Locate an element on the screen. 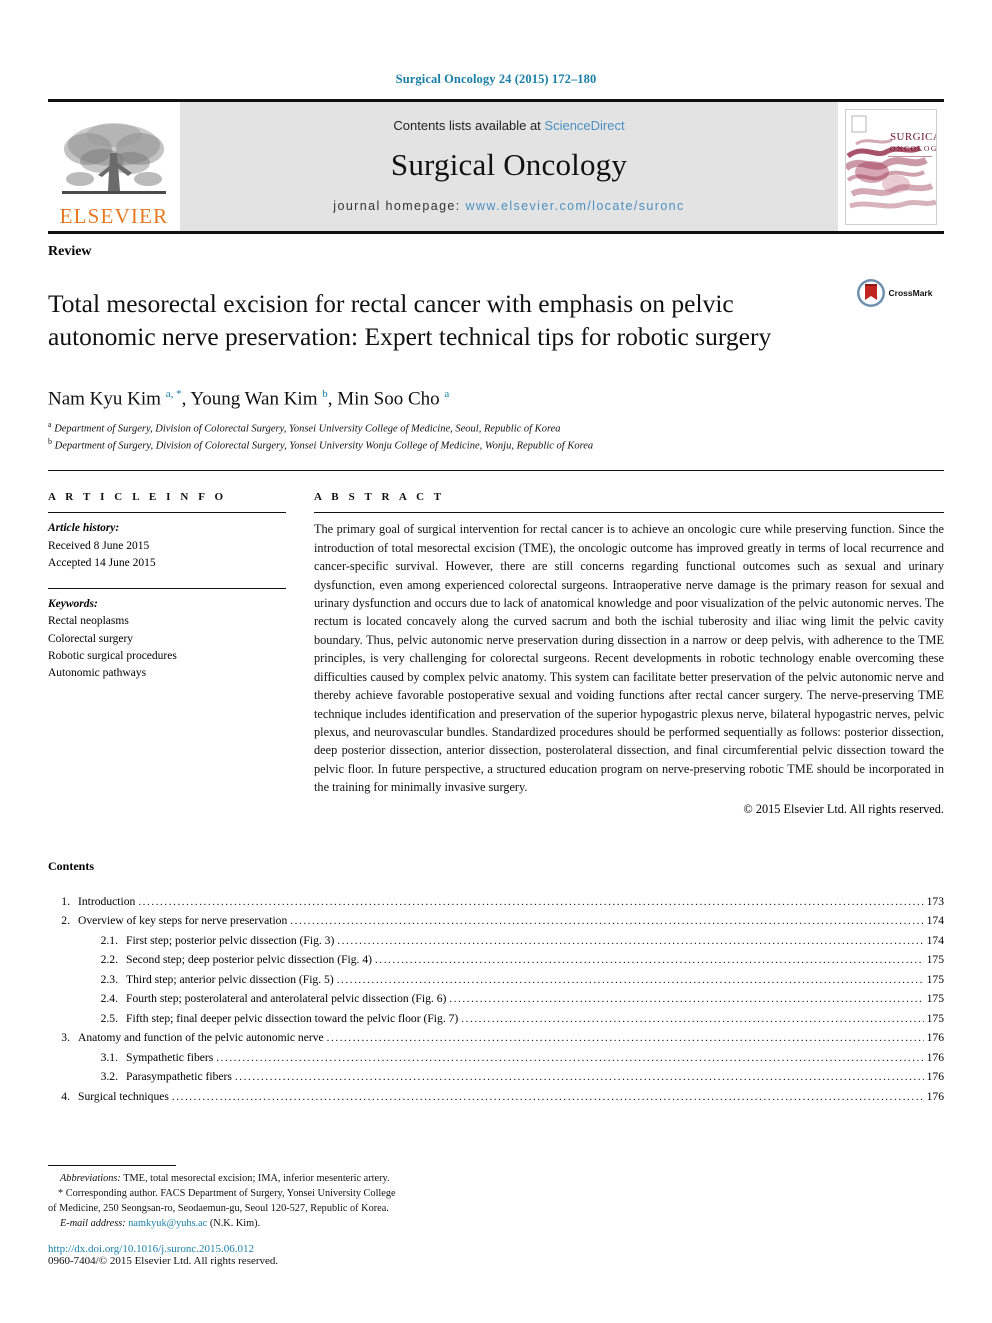 This screenshot has width=992, height=1323. cover-image: SURGICAL ONCOLOGY is located at coordinates (891, 166).